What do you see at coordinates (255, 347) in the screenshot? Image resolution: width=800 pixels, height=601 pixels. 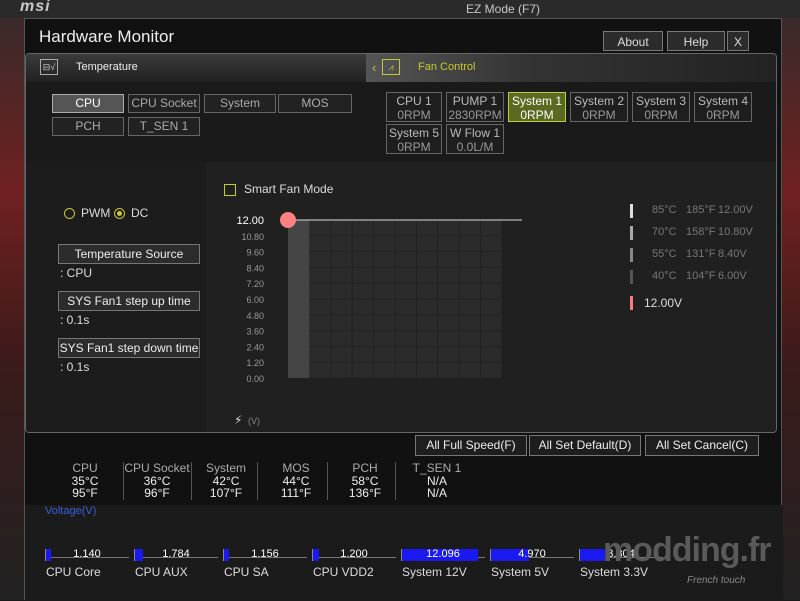 I see `y-tick-label: 2.40` at bounding box center [255, 347].